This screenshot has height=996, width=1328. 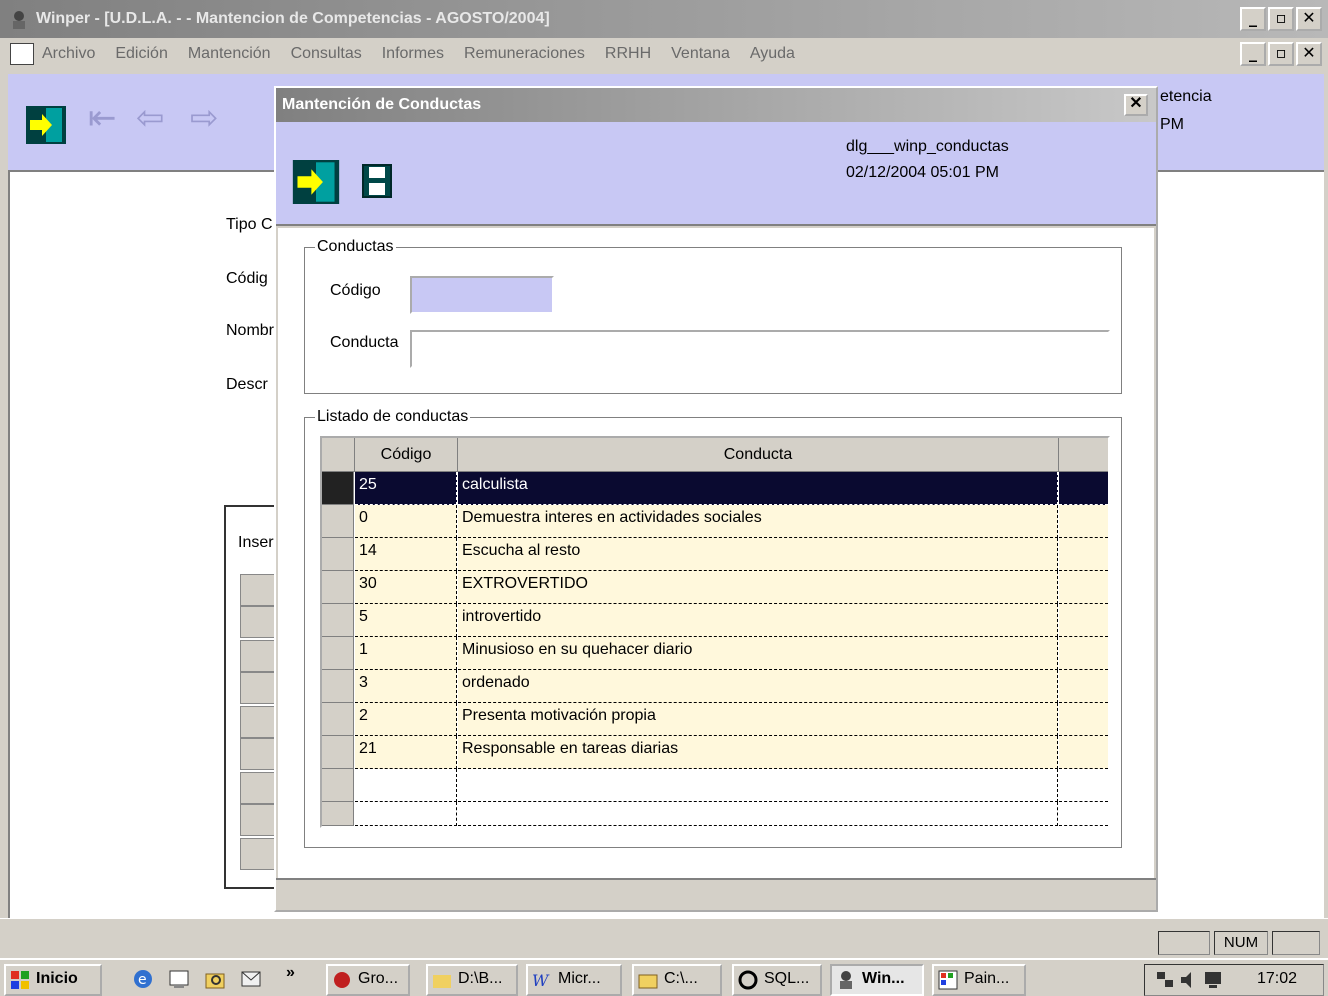 What do you see at coordinates (406, 488) in the screenshot?
I see `cell-codigo: 25` at bounding box center [406, 488].